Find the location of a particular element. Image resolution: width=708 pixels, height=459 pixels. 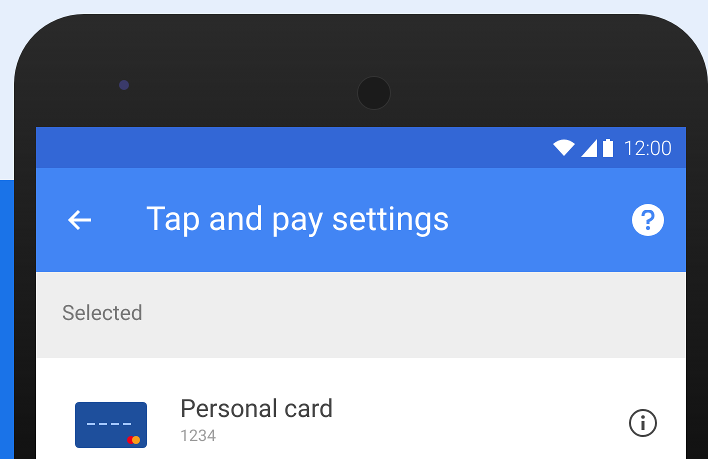

question-mark-icon is located at coordinates (648, 220).